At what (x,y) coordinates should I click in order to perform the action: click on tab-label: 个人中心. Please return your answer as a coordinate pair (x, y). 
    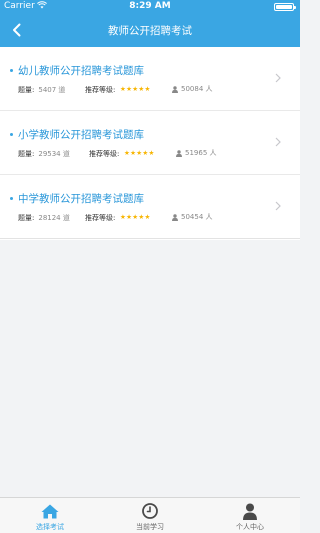
    Looking at the image, I should click on (250, 527).